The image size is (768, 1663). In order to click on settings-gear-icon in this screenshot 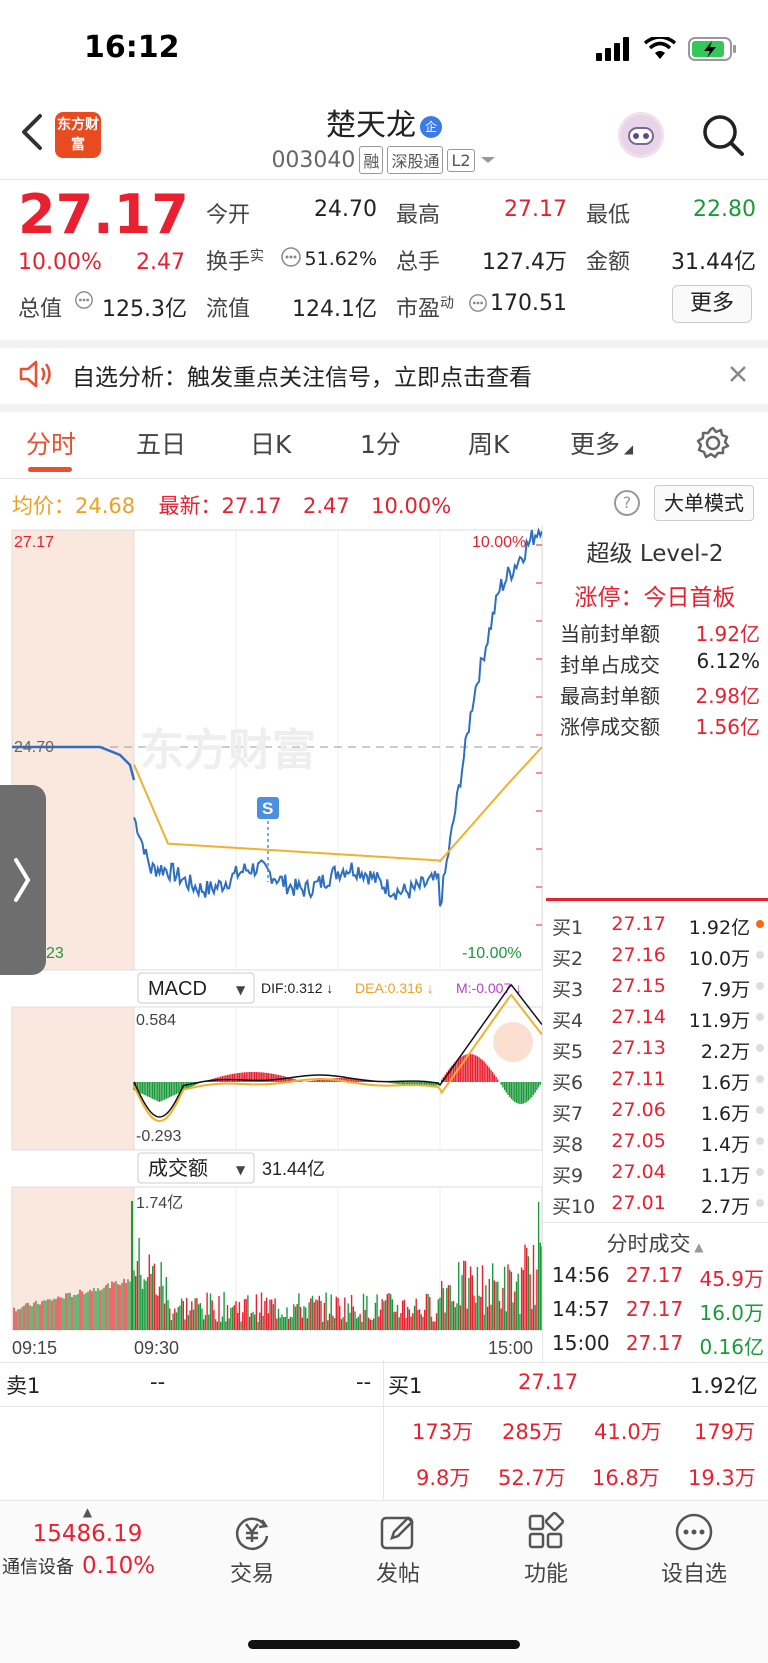, I will do `click(713, 443)`.